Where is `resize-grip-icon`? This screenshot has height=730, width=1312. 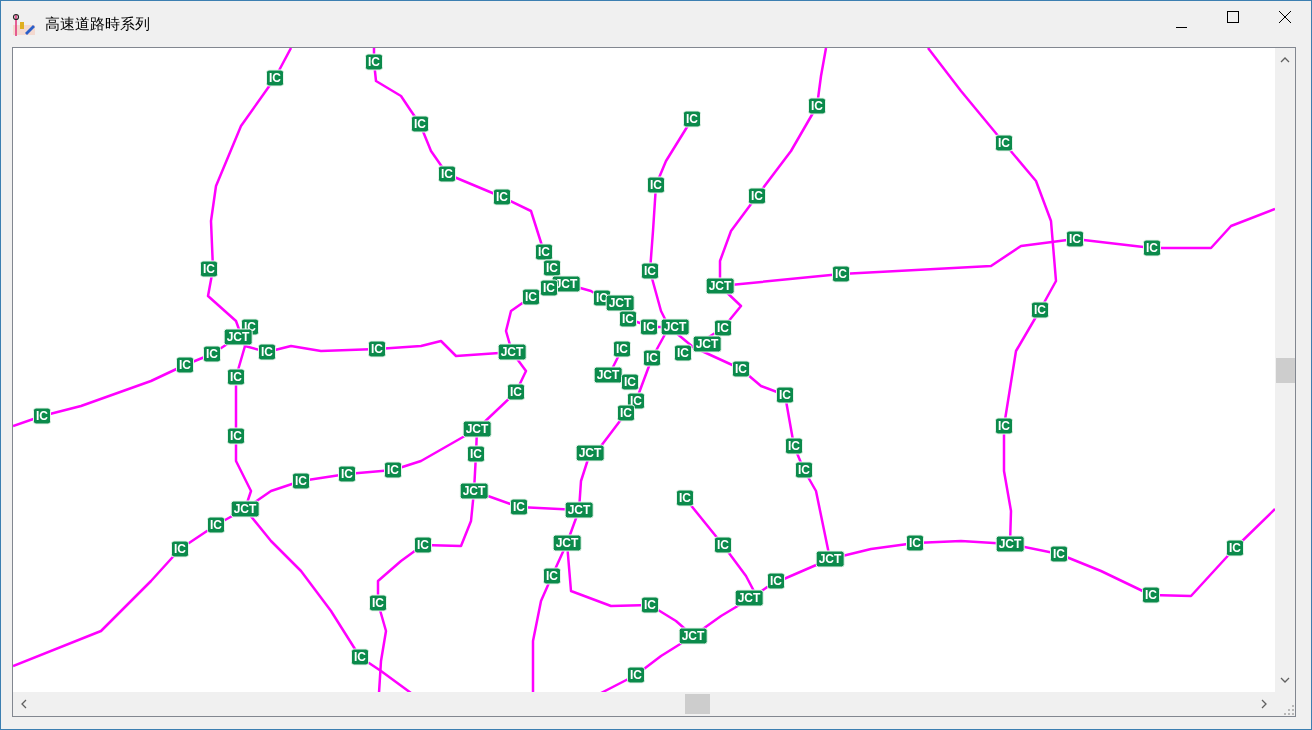 resize-grip-icon is located at coordinates (1289, 710).